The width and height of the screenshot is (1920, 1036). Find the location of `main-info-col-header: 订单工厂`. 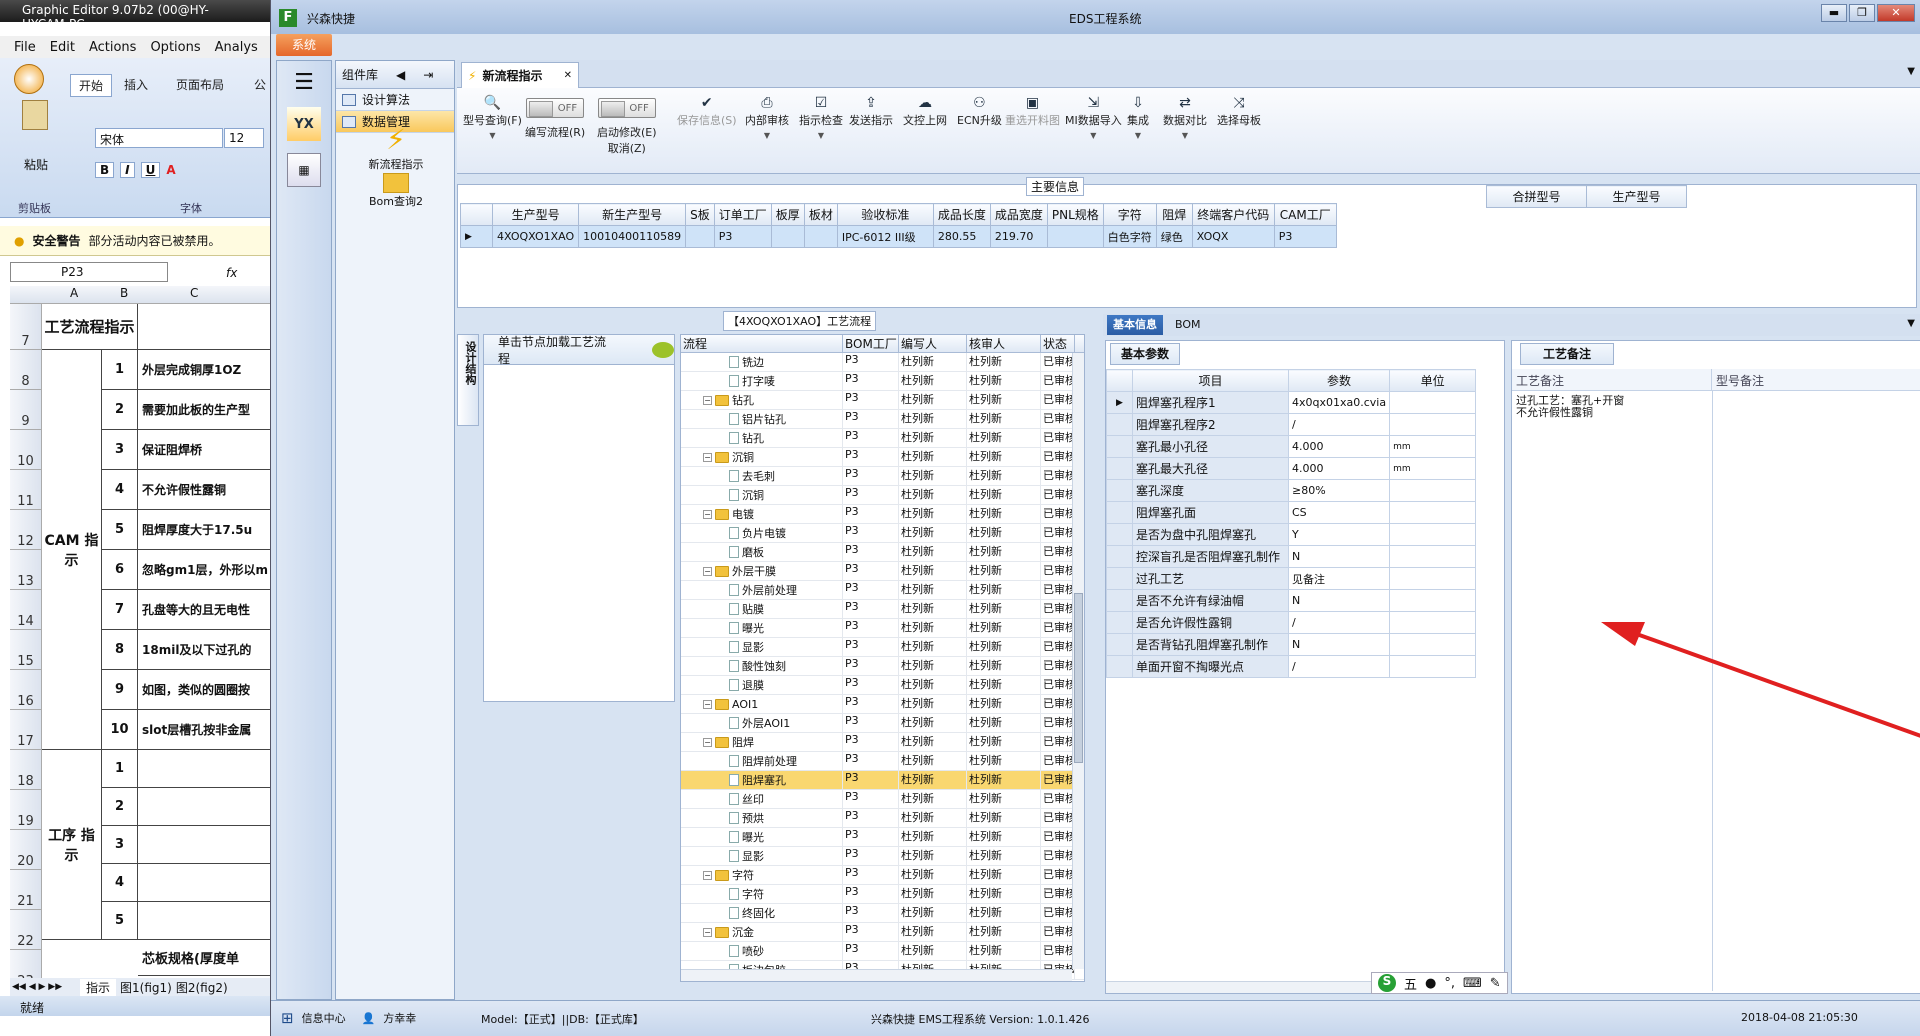

main-info-col-header: 订单工厂 is located at coordinates (742, 214).